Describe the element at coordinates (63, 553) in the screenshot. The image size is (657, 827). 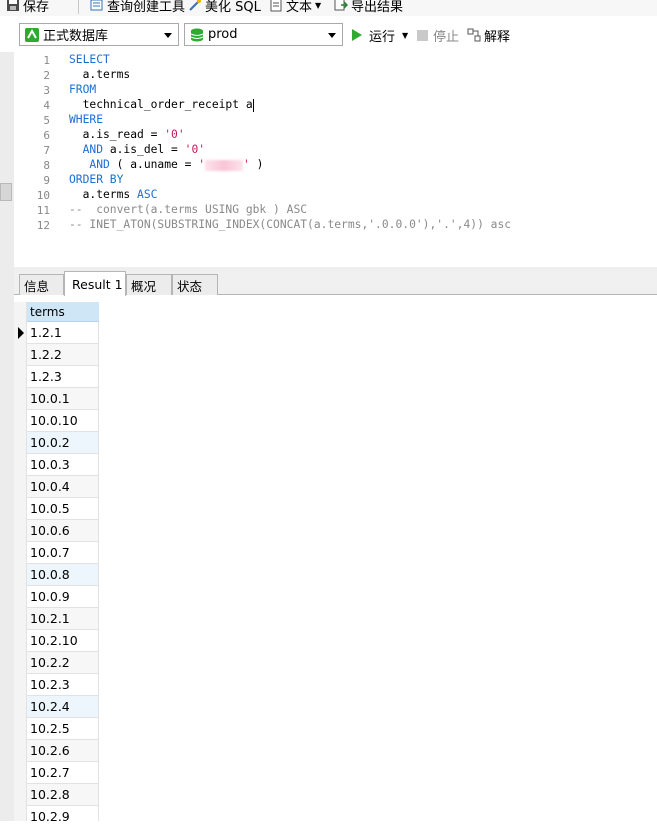
I see `table-row: 10.0.7` at that location.